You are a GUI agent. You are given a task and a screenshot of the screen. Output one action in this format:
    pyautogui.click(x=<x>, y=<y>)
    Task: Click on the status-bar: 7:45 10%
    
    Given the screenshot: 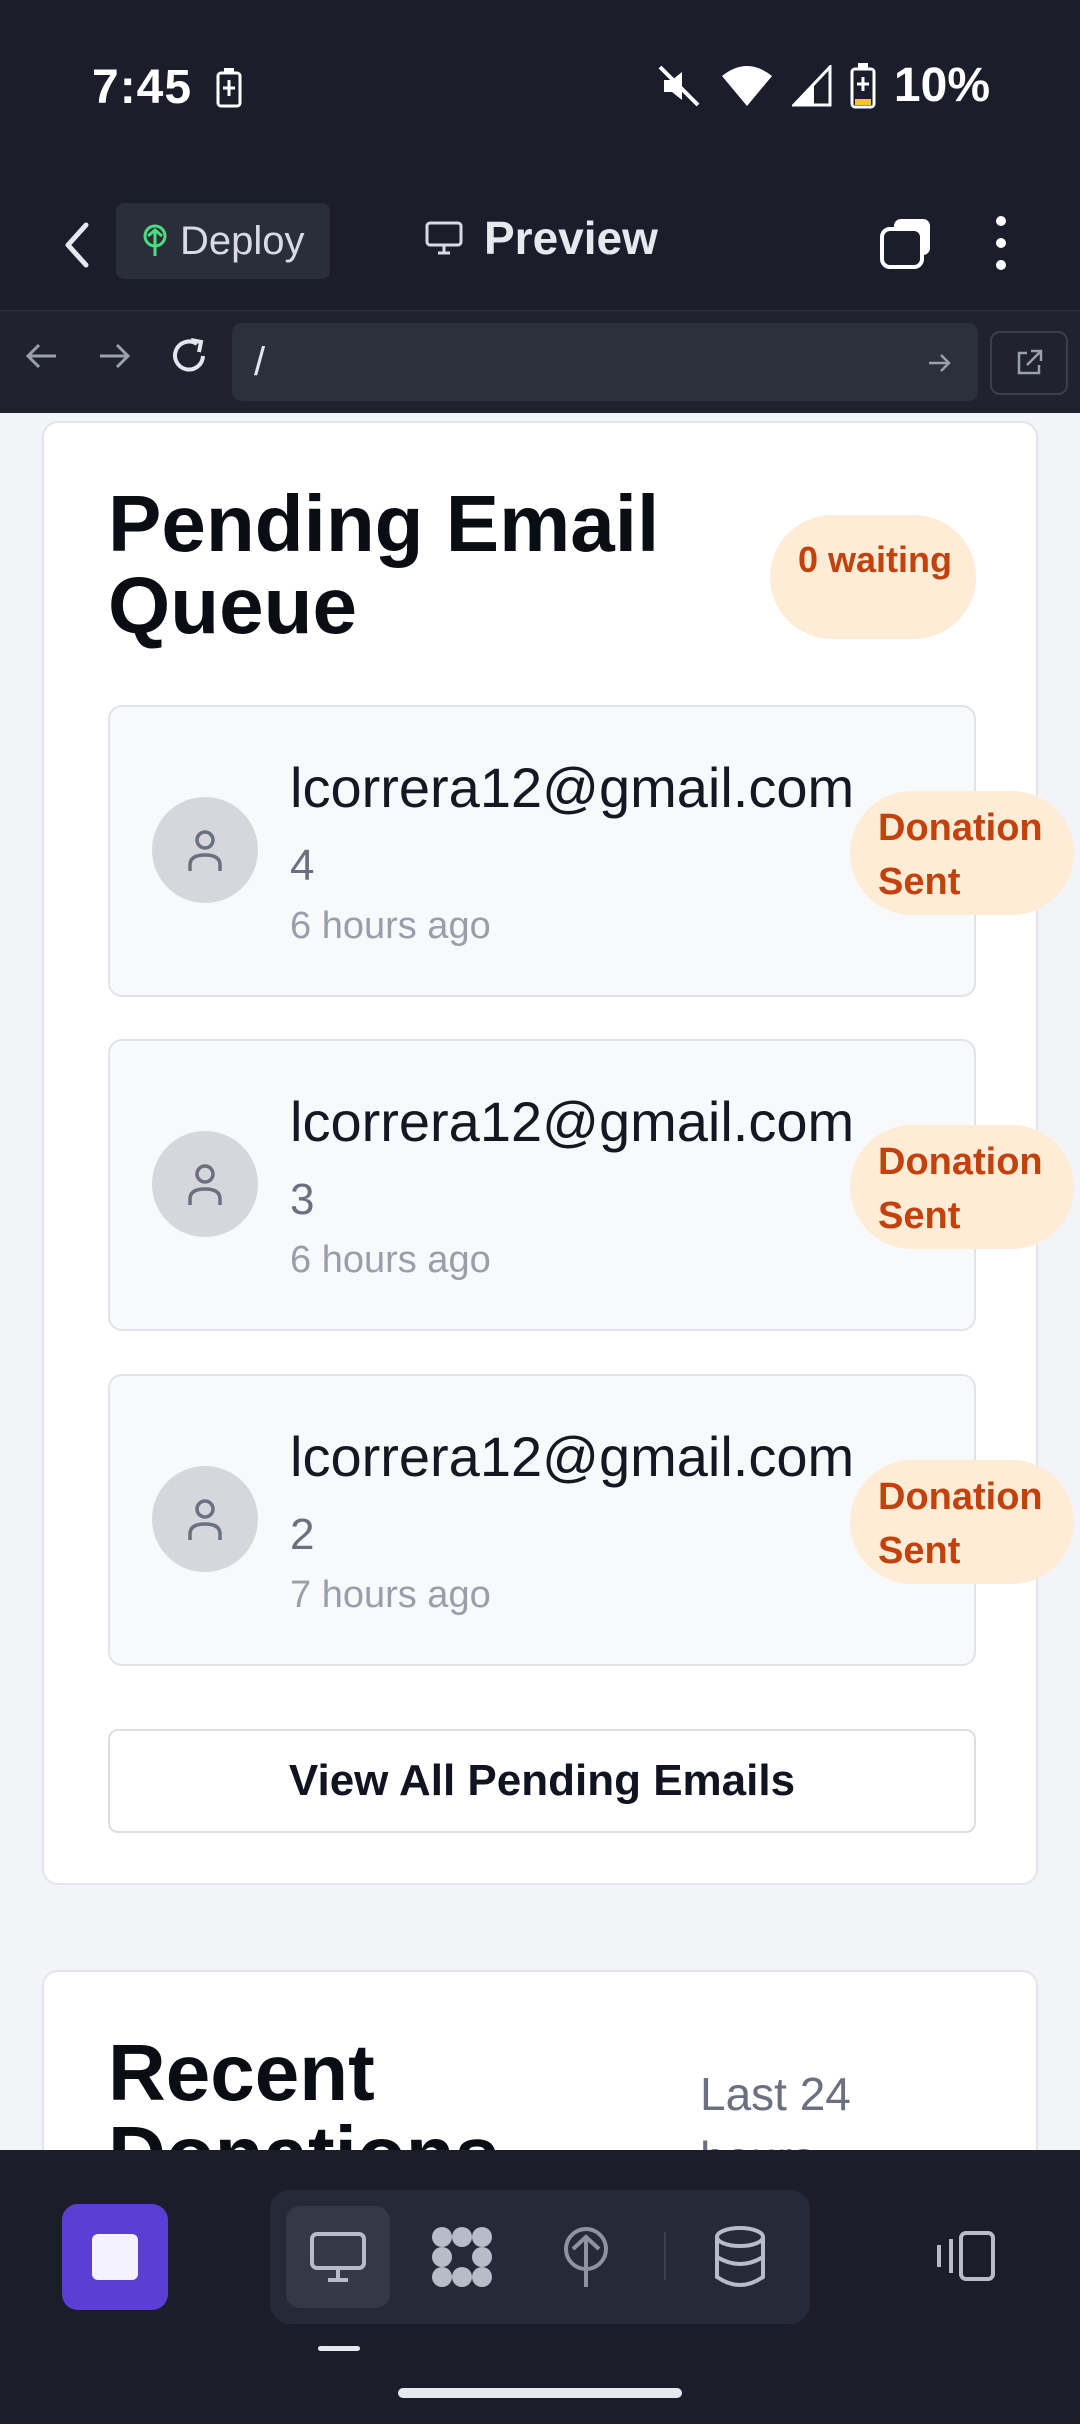 What is the action you would take?
    pyautogui.click(x=540, y=87)
    